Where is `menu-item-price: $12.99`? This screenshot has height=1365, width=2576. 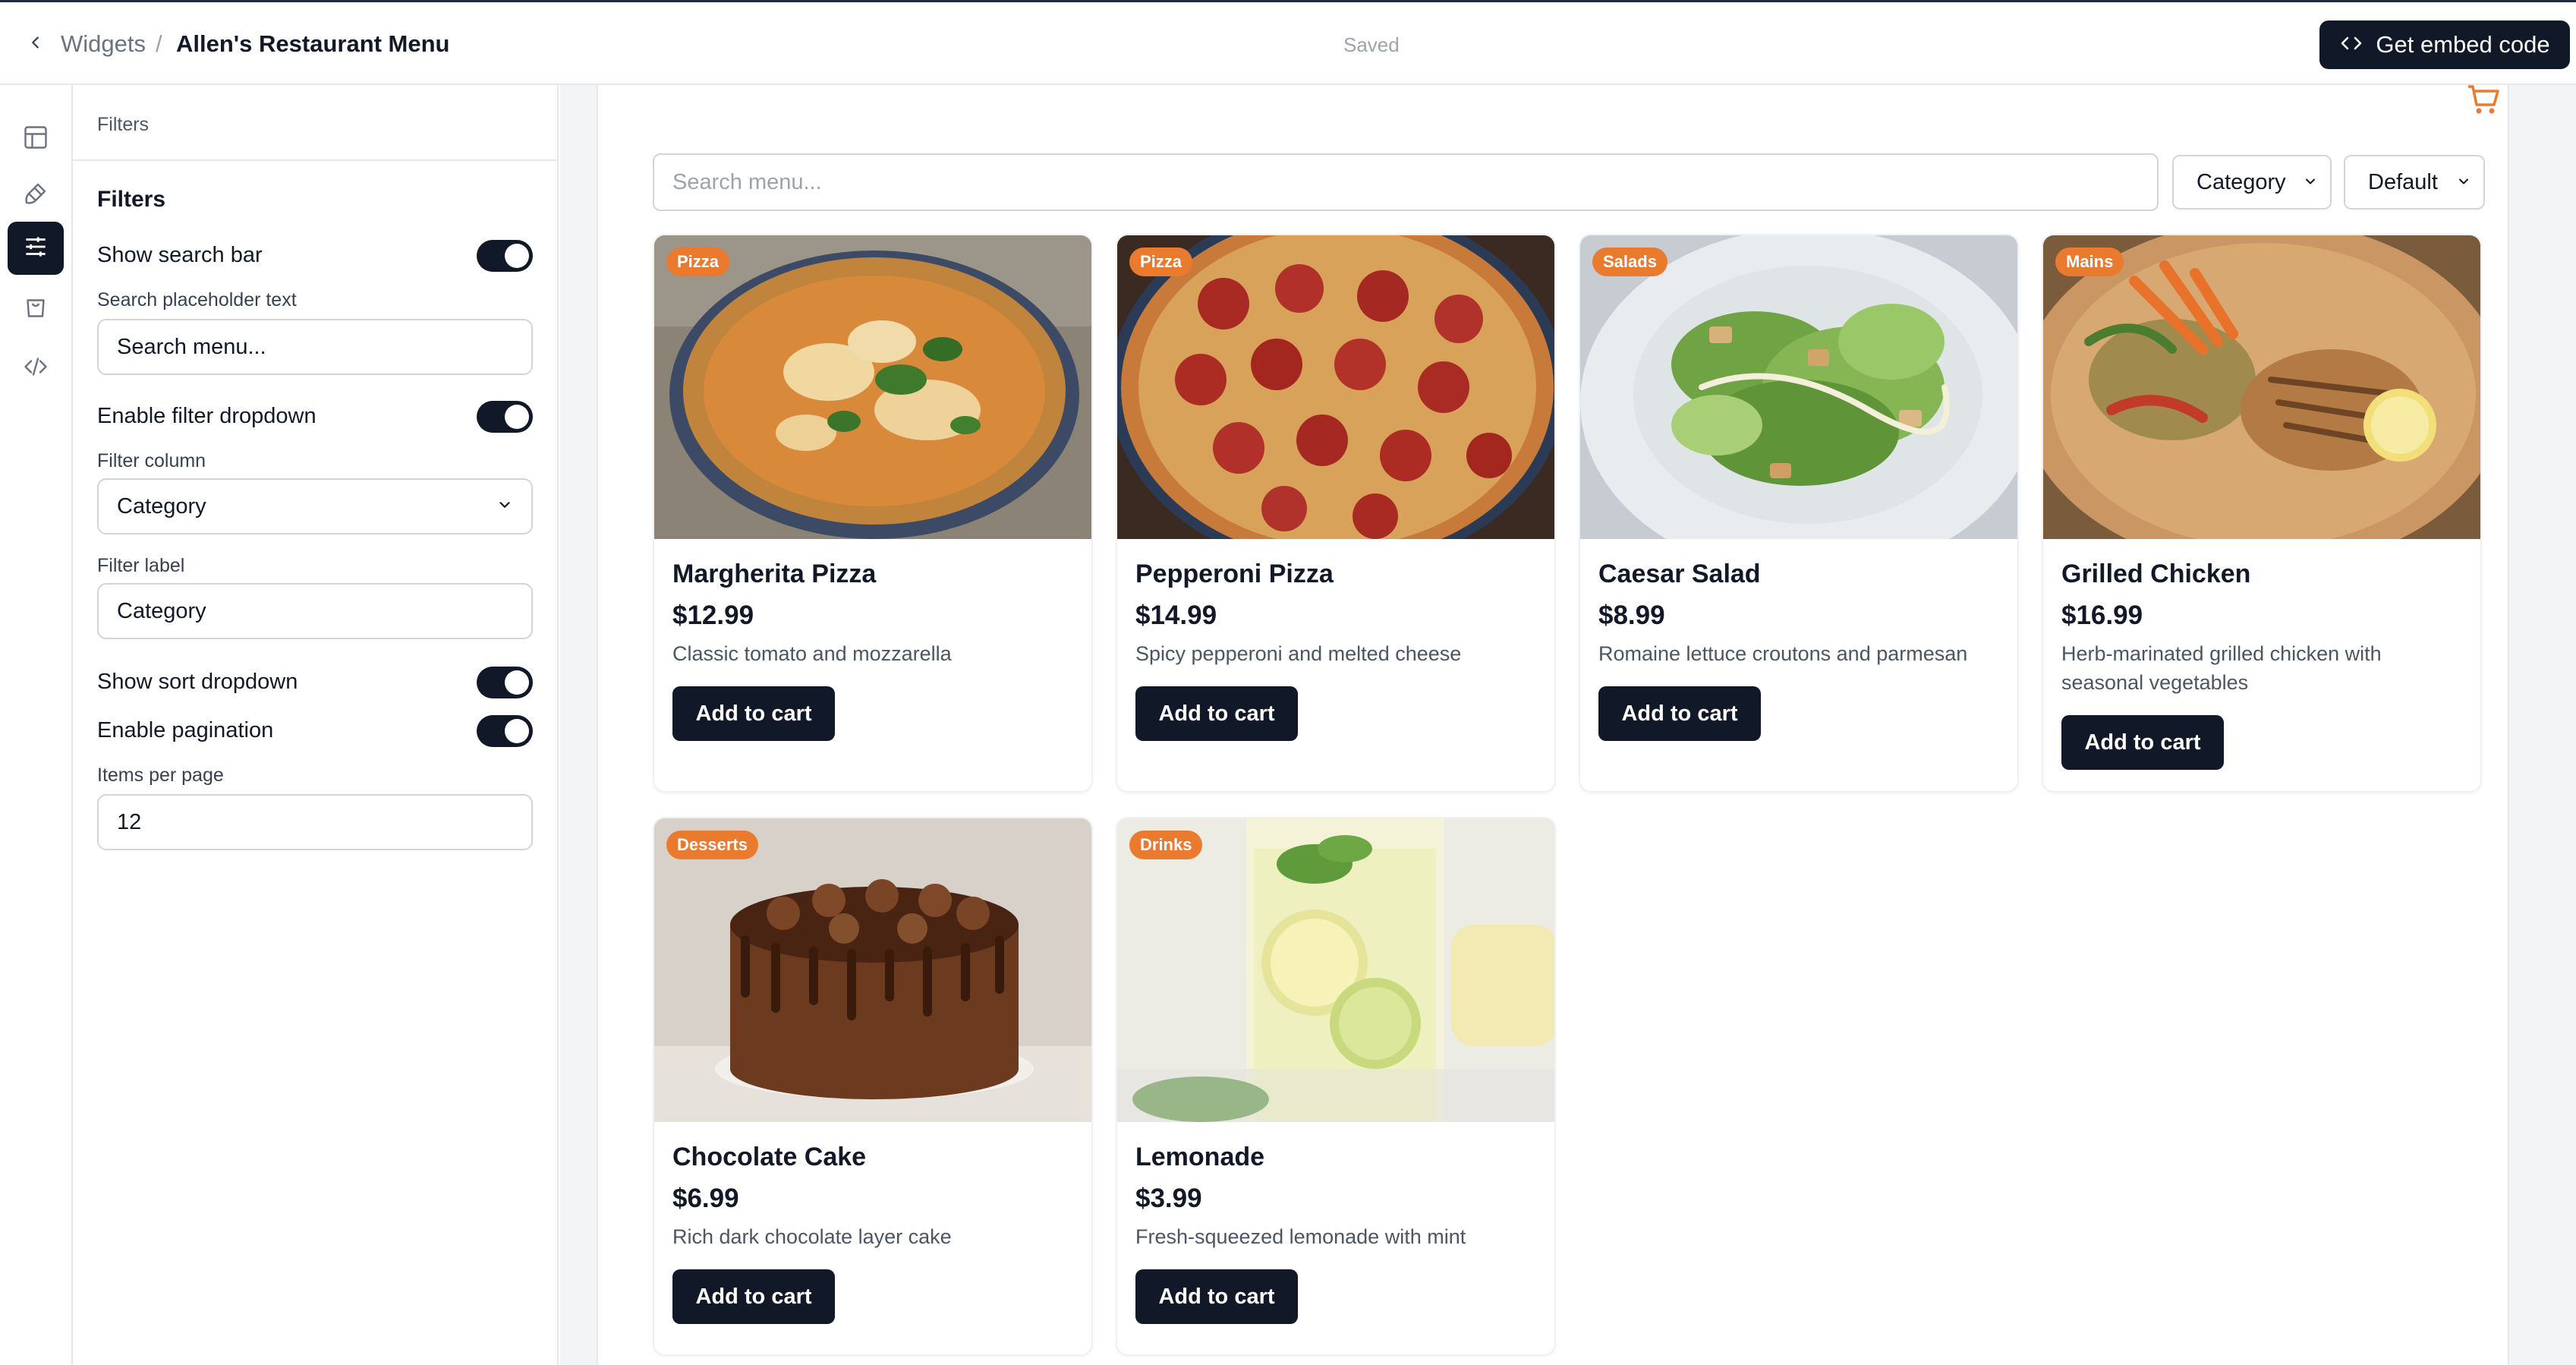 menu-item-price: $12.99 is located at coordinates (713, 615).